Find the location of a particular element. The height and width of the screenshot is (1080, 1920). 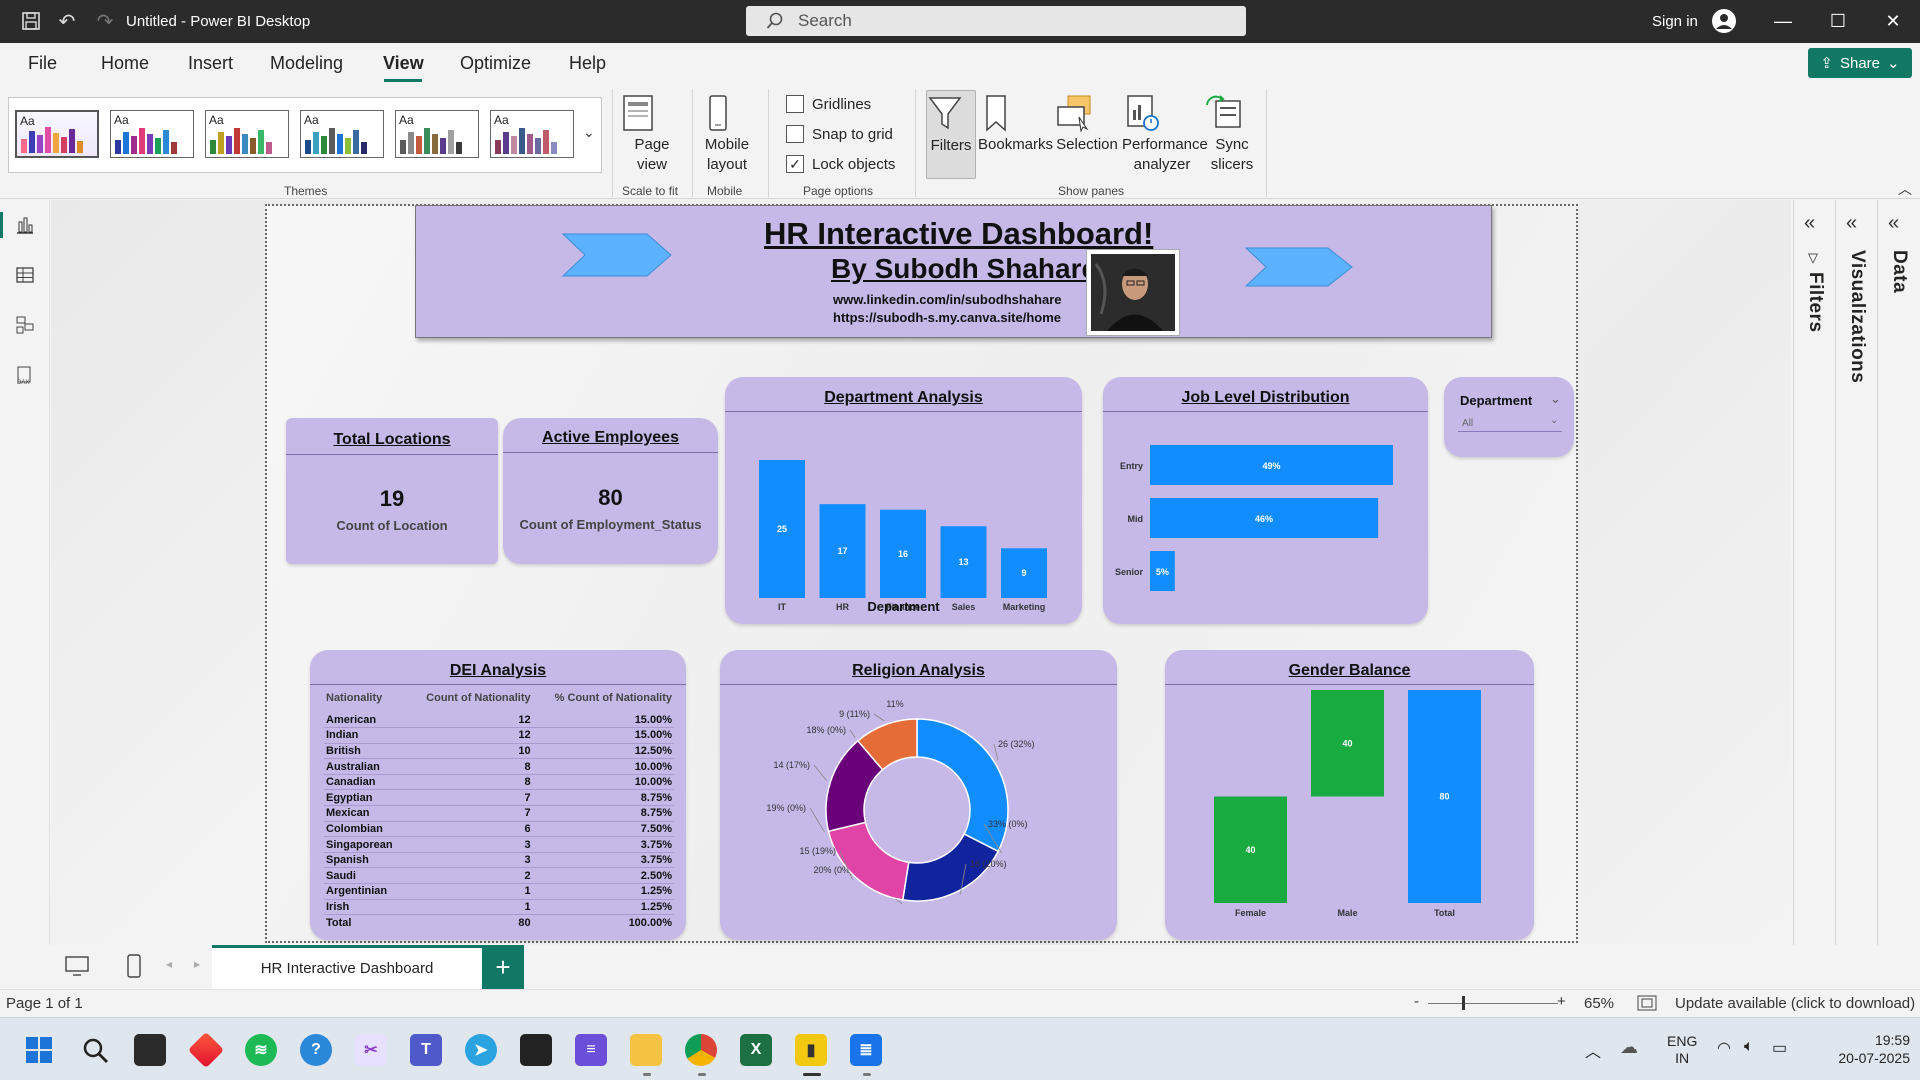

show-hidden-icons-icon: ︿ is located at coordinates (1593, 1050).